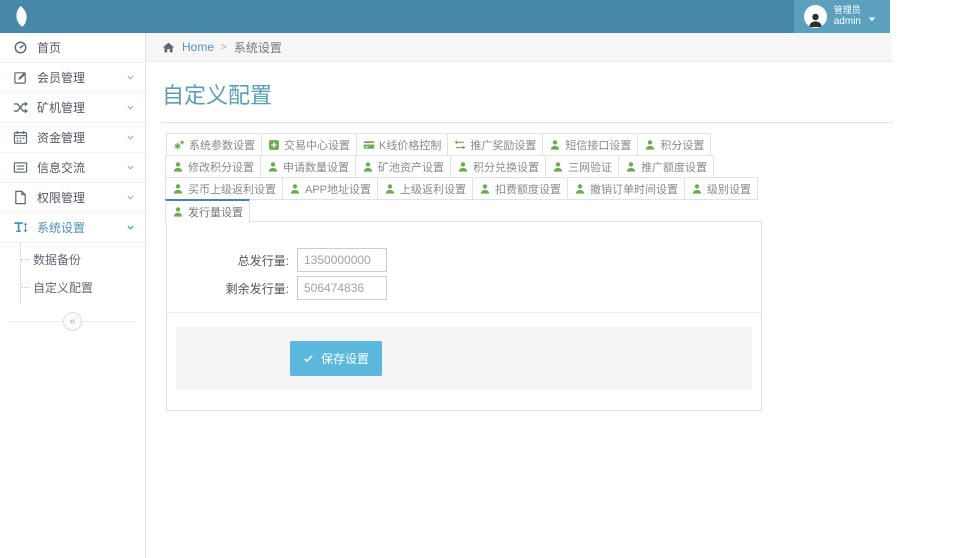 The height and width of the screenshot is (558, 954). I want to click on tab-label: 积分兑换设置, so click(506, 167).